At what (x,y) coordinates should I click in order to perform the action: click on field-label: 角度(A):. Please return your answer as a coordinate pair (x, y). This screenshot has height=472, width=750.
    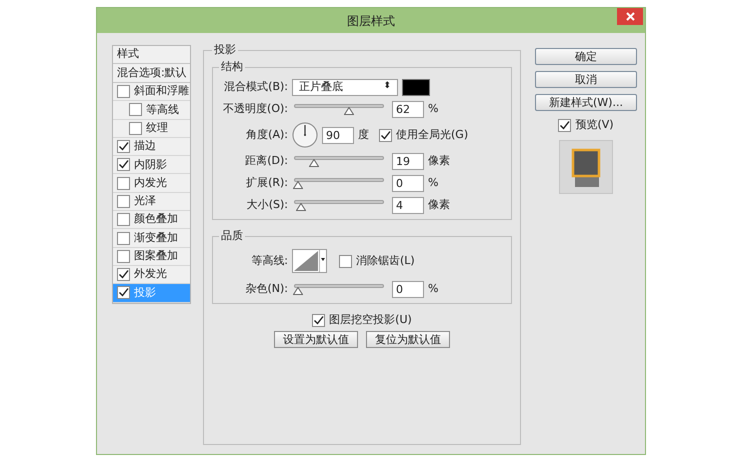
    Looking at the image, I should click on (266, 134).